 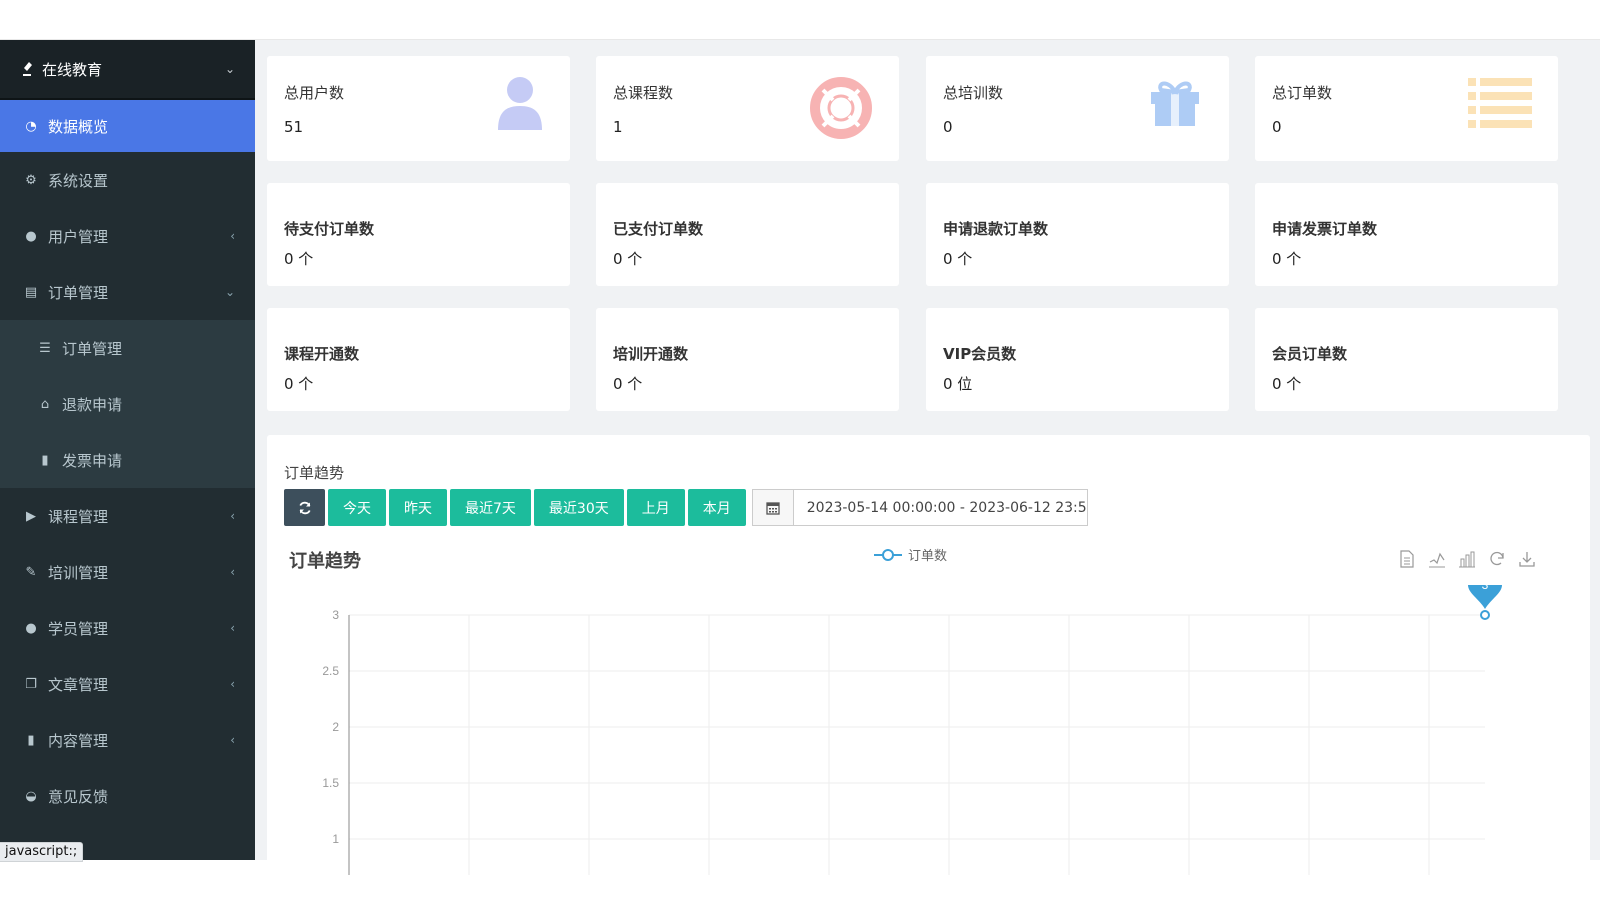 What do you see at coordinates (294, 127) in the screenshot?
I see `stat-value: 51` at bounding box center [294, 127].